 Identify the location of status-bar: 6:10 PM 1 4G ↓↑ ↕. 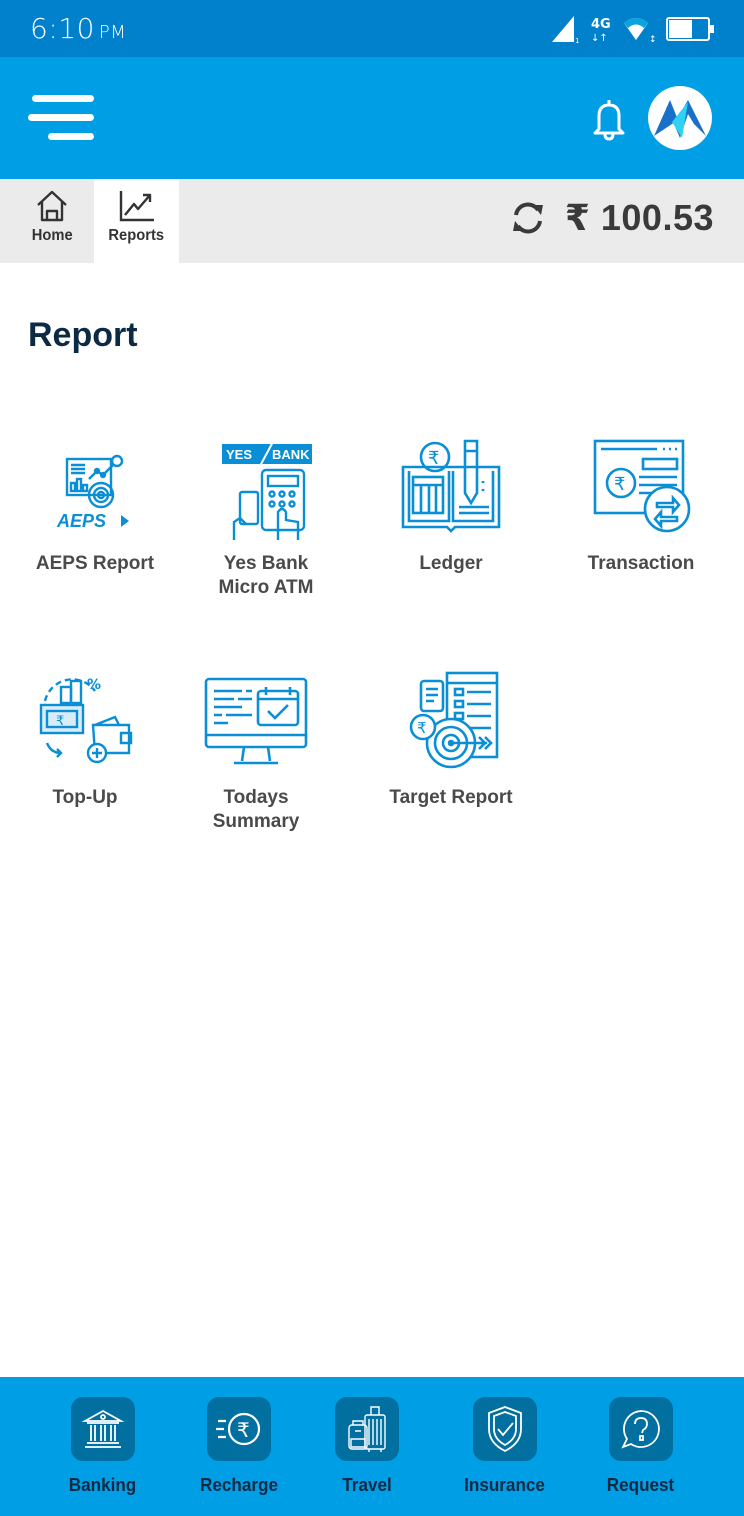
(372, 28).